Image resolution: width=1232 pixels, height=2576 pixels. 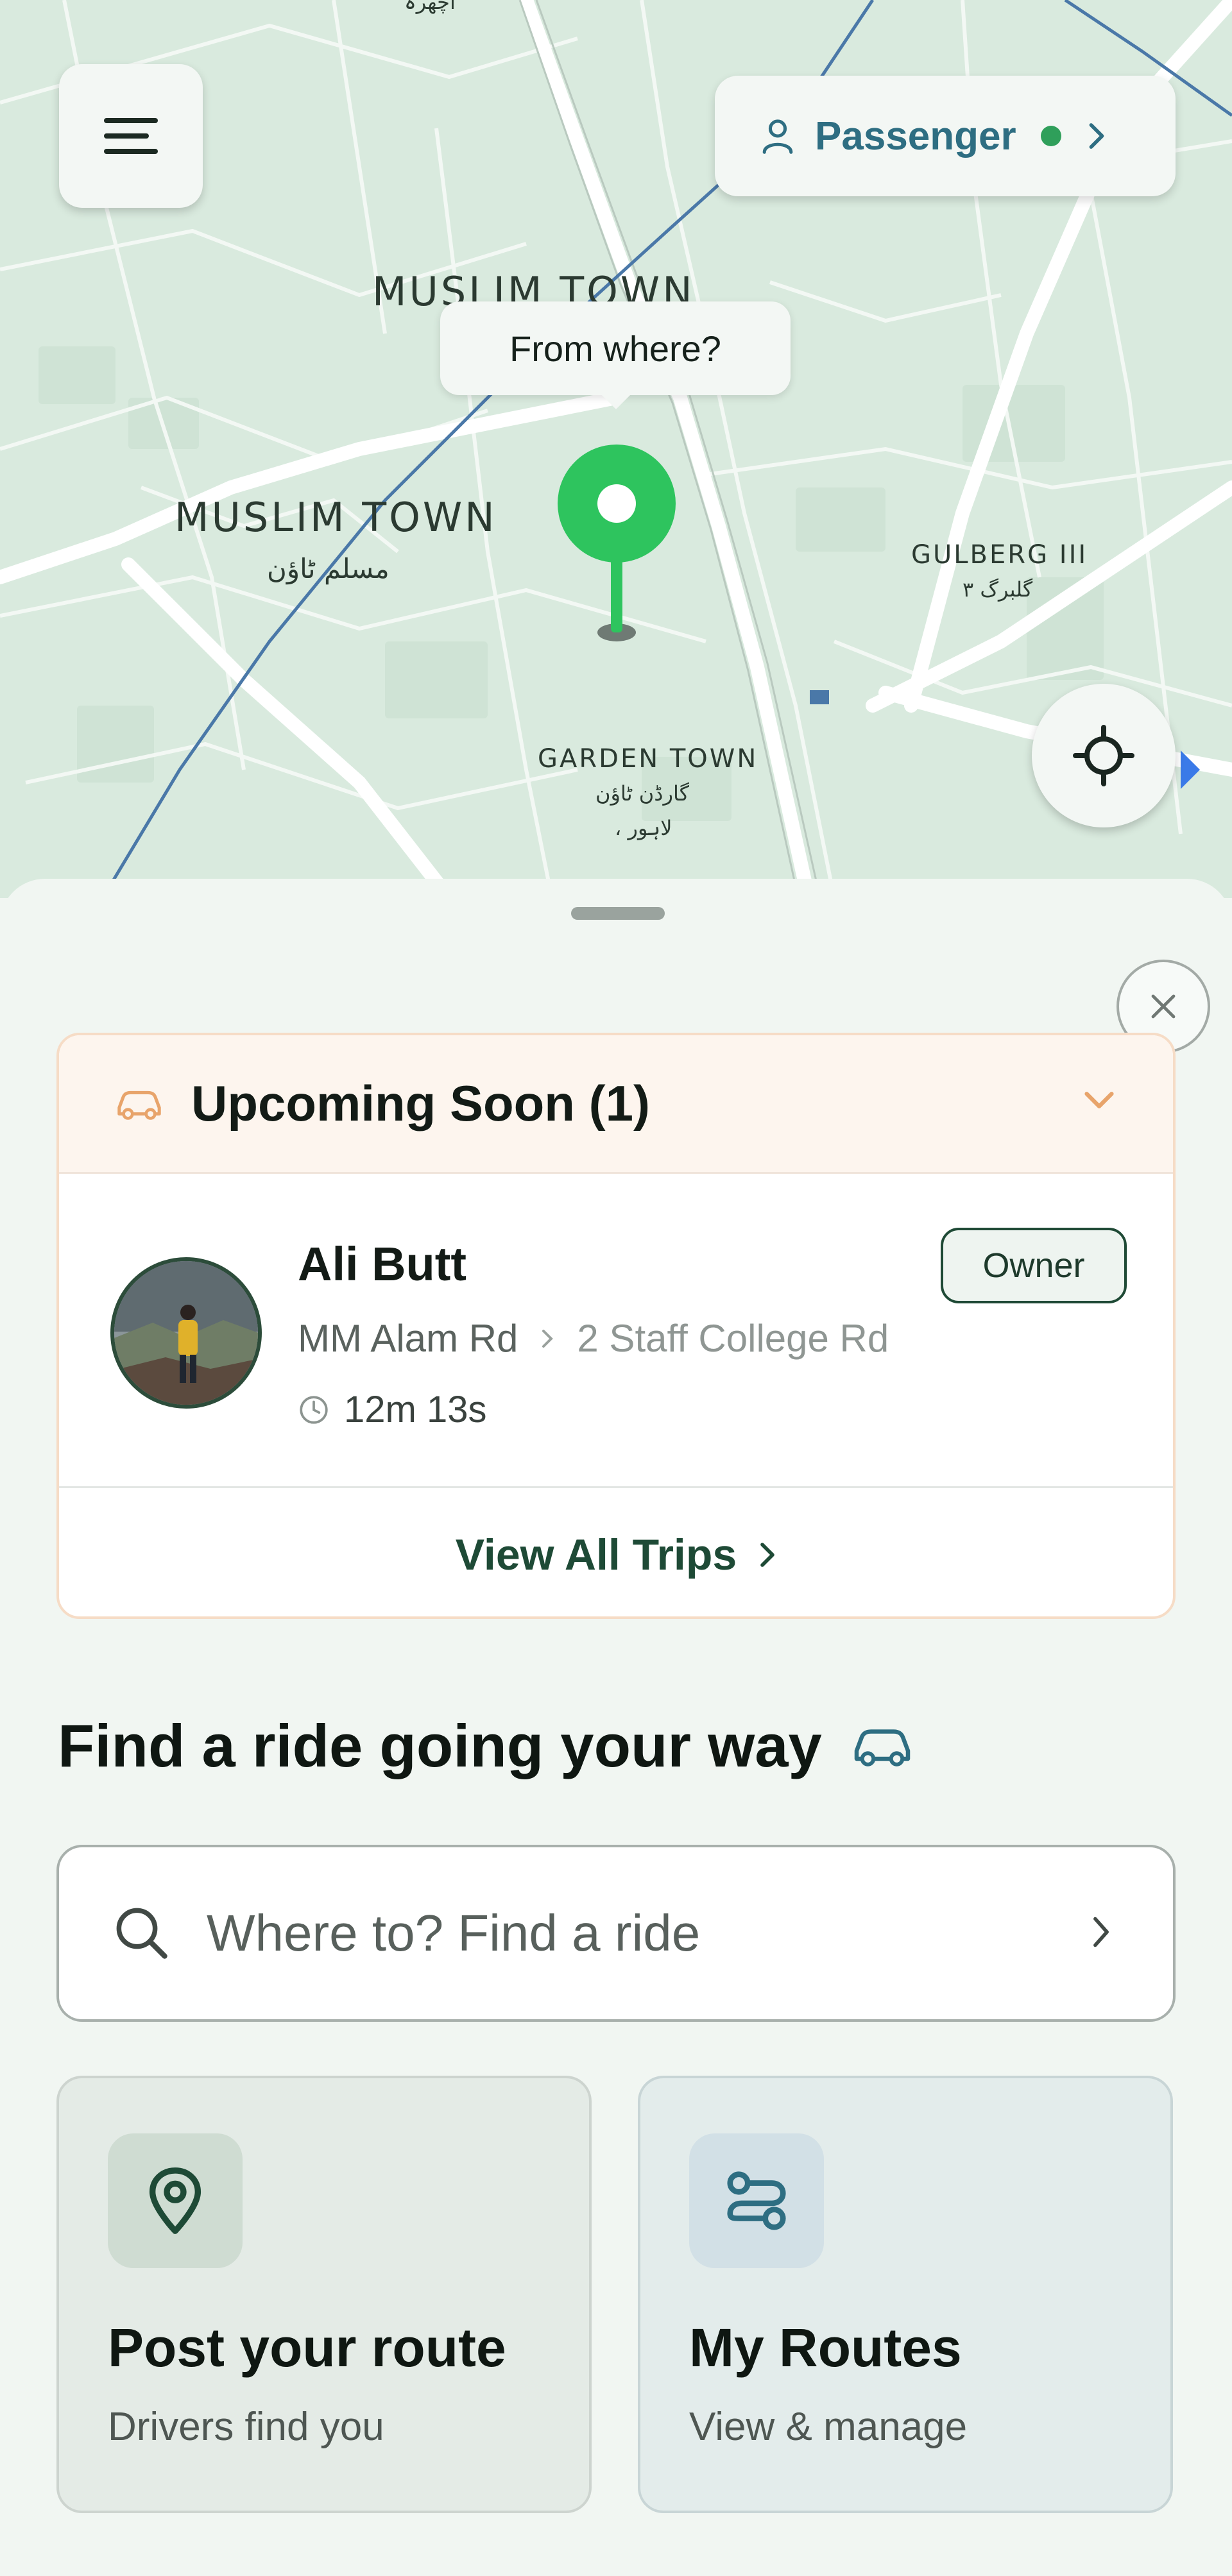 What do you see at coordinates (324, 2294) in the screenshot?
I see `post-route-card: Post your route Drivers find you` at bounding box center [324, 2294].